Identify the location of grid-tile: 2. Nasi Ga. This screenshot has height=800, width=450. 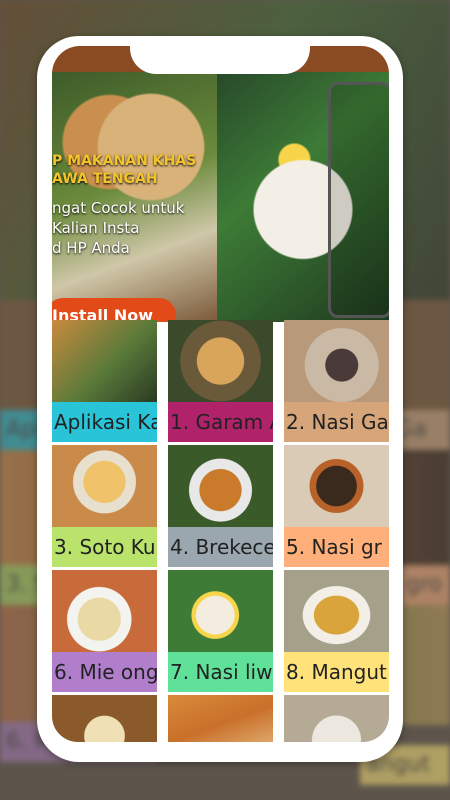
(336, 381).